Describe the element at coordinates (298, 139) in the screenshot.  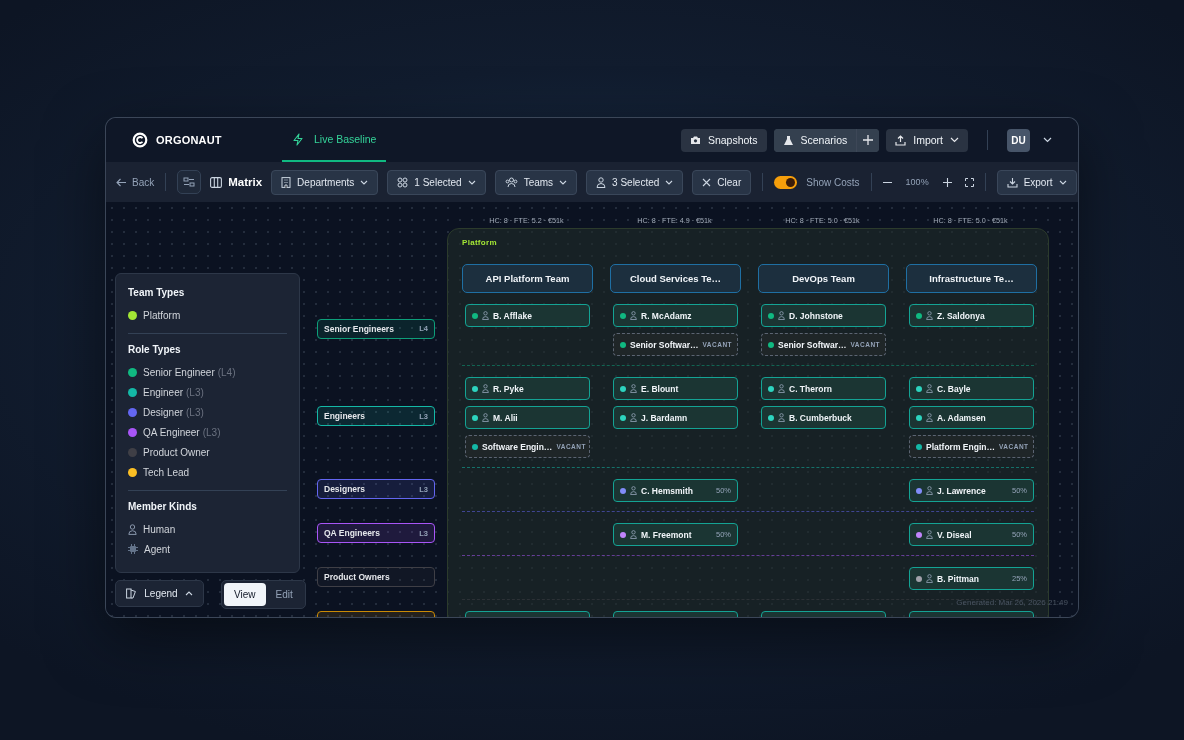
I see `bolt-icon` at that location.